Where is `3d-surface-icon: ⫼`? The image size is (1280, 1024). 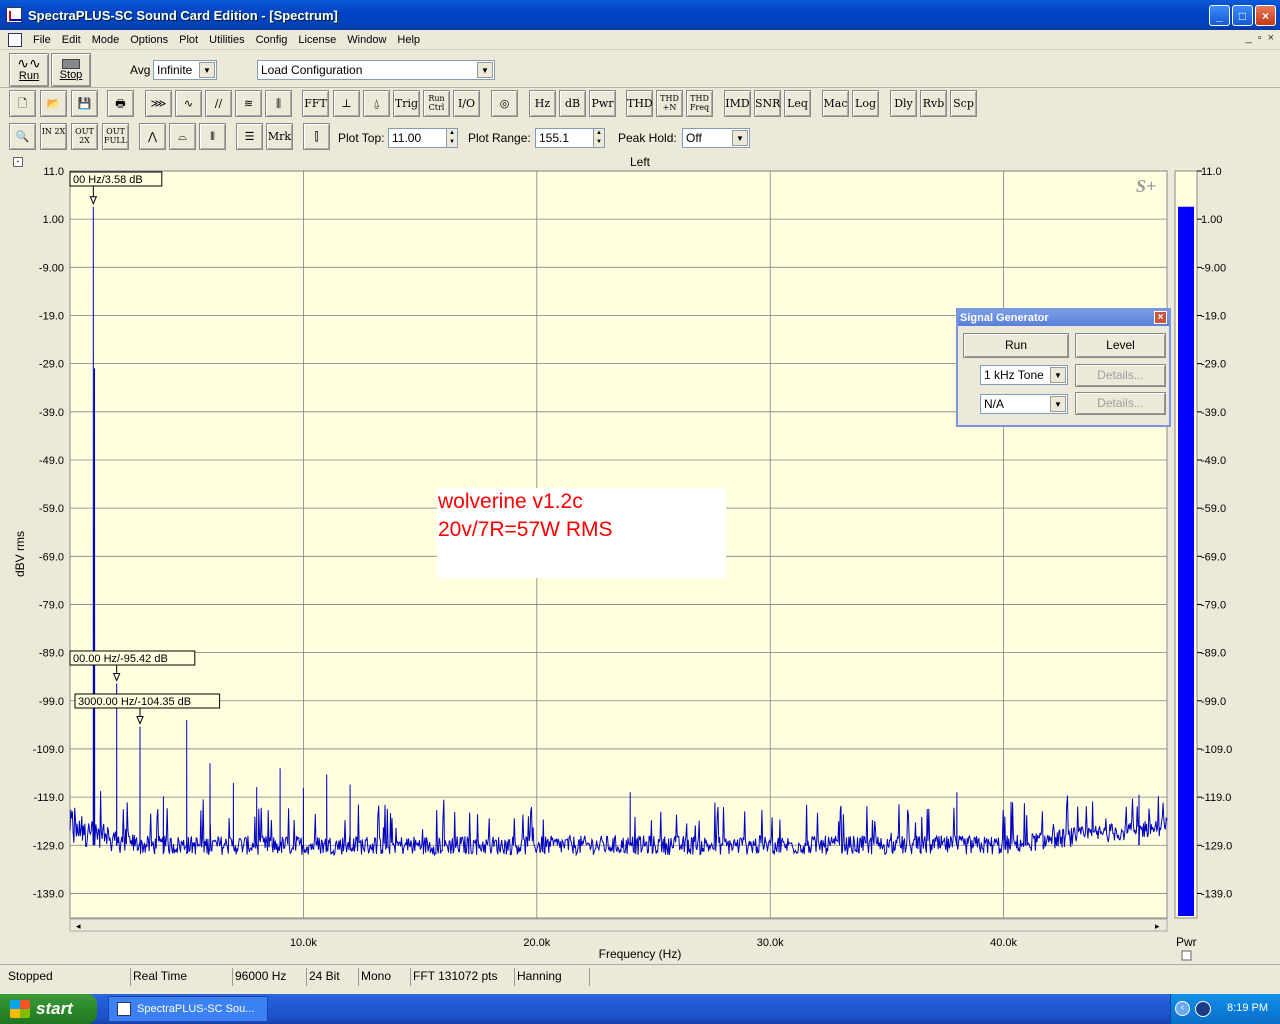
3d-surface-icon: ⫼ is located at coordinates (278, 103).